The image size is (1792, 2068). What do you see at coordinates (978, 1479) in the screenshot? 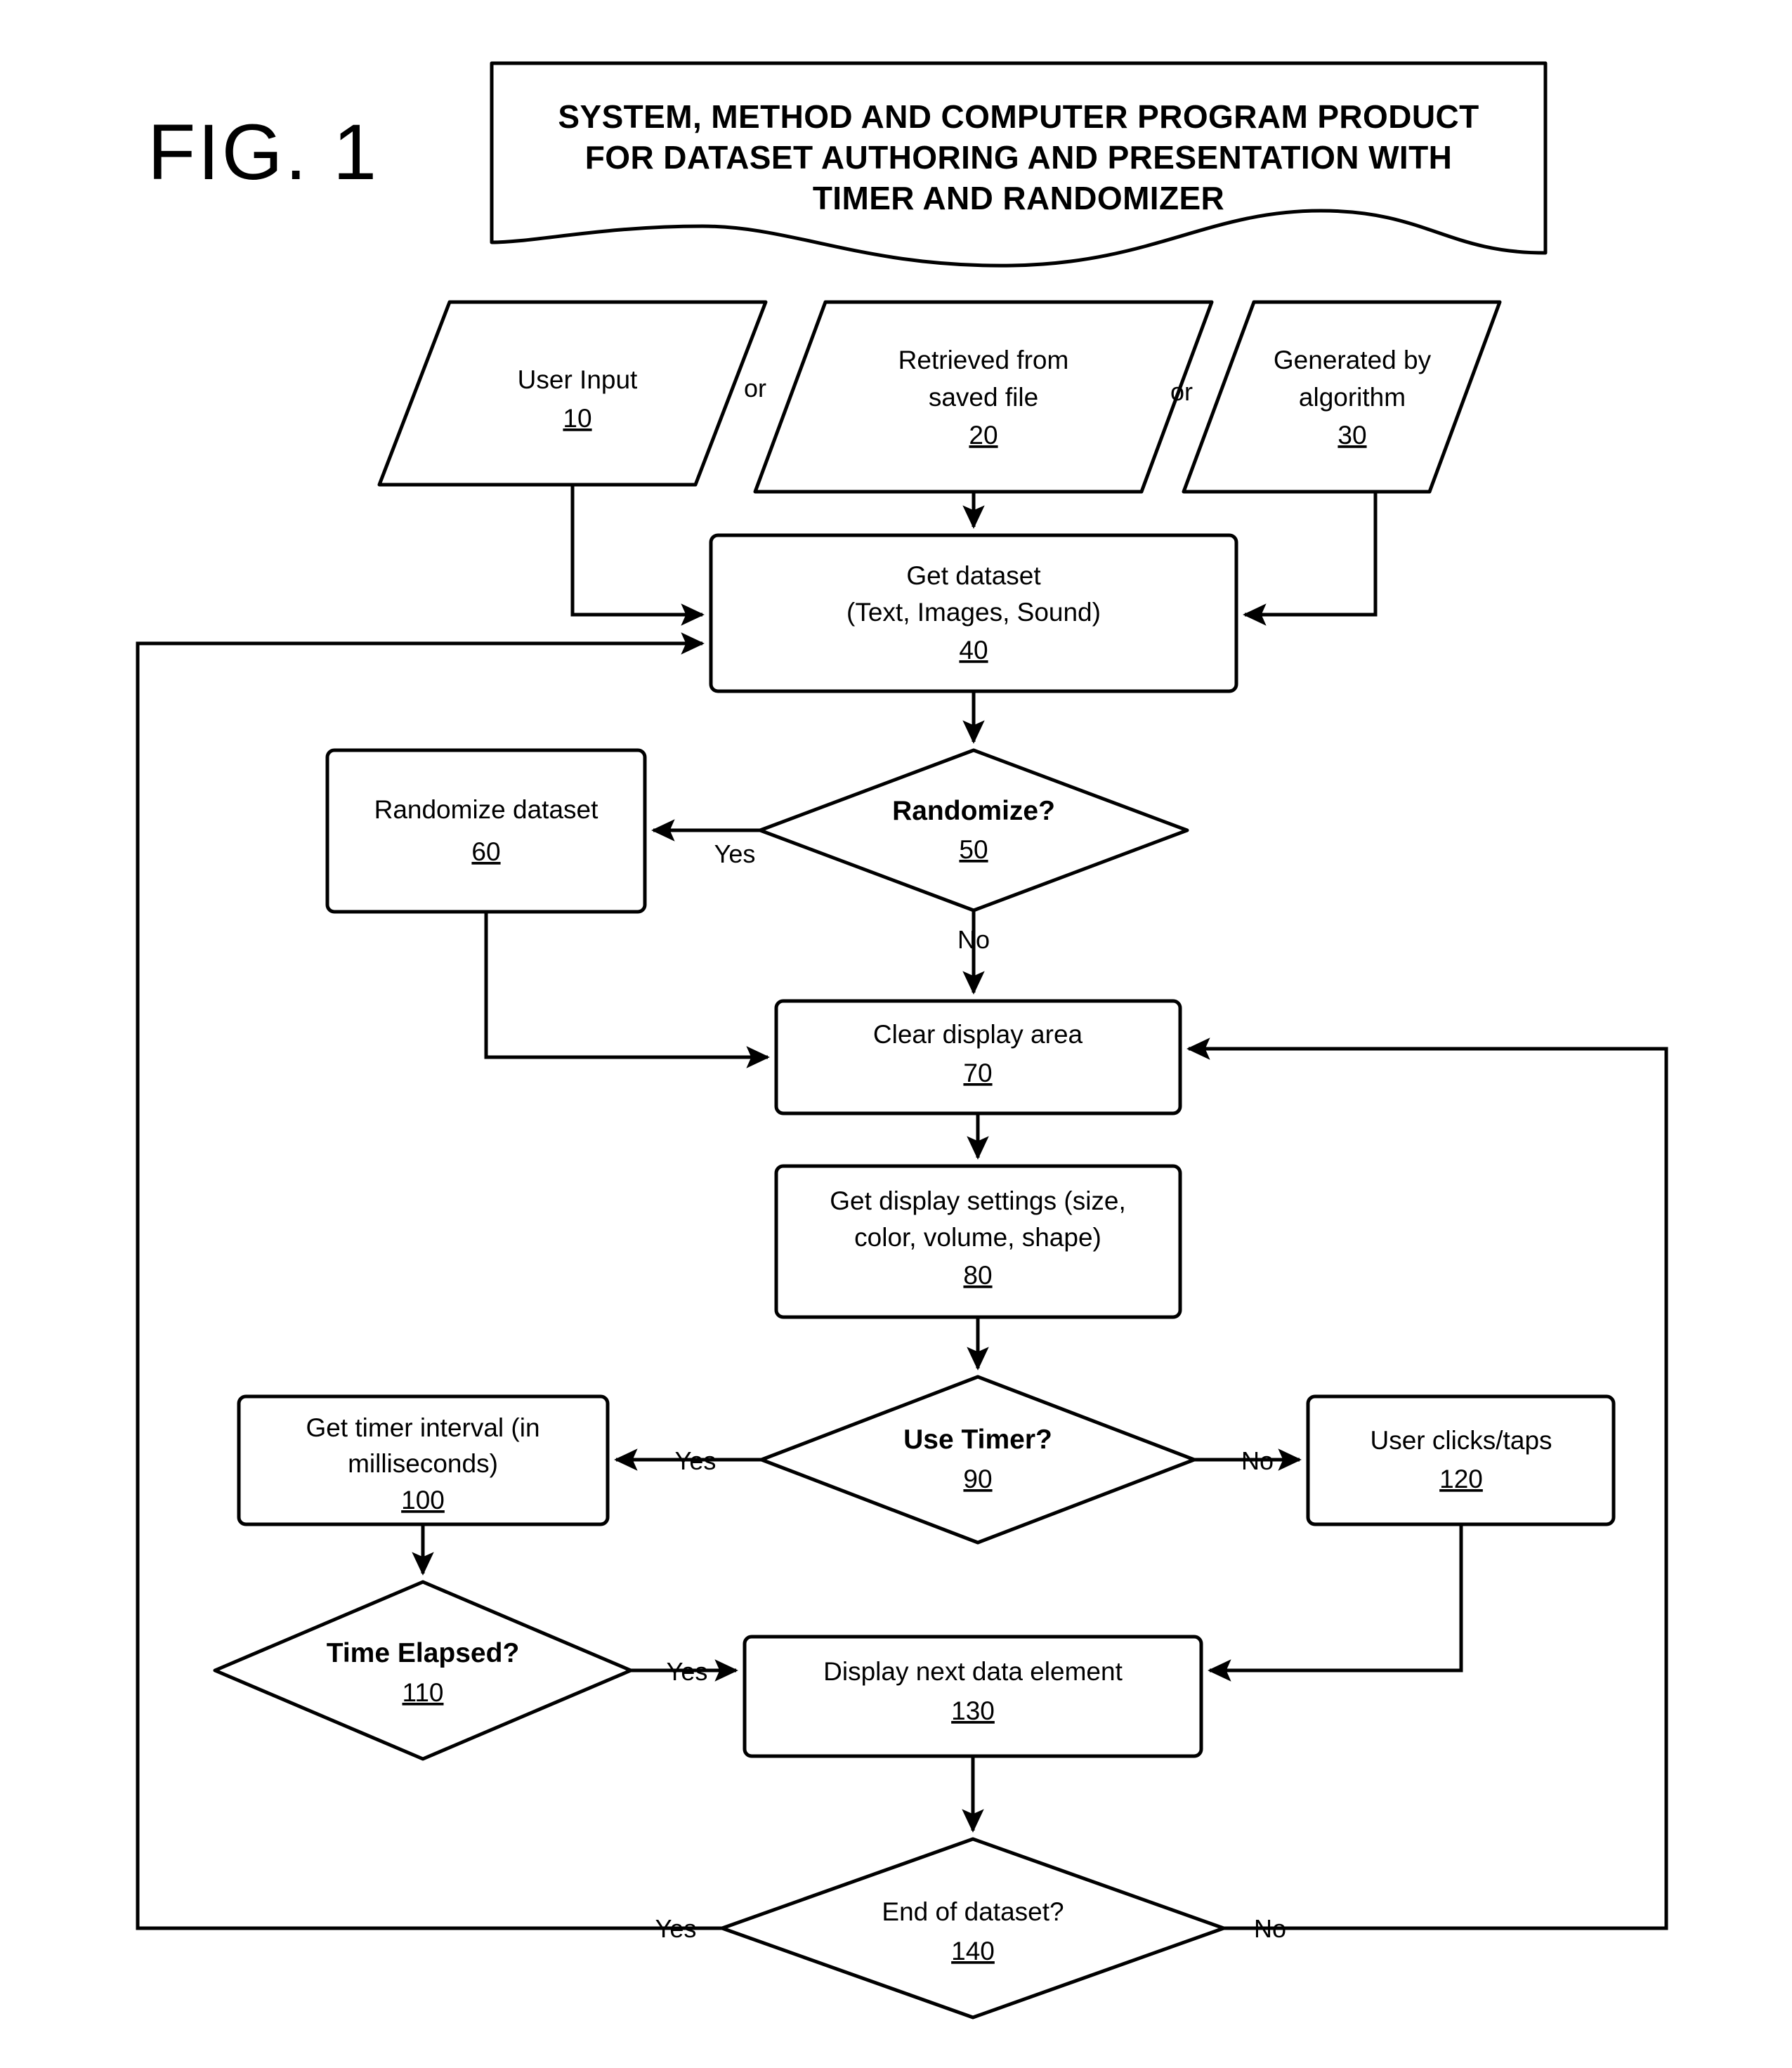
I see `node-90-ref: 90` at bounding box center [978, 1479].